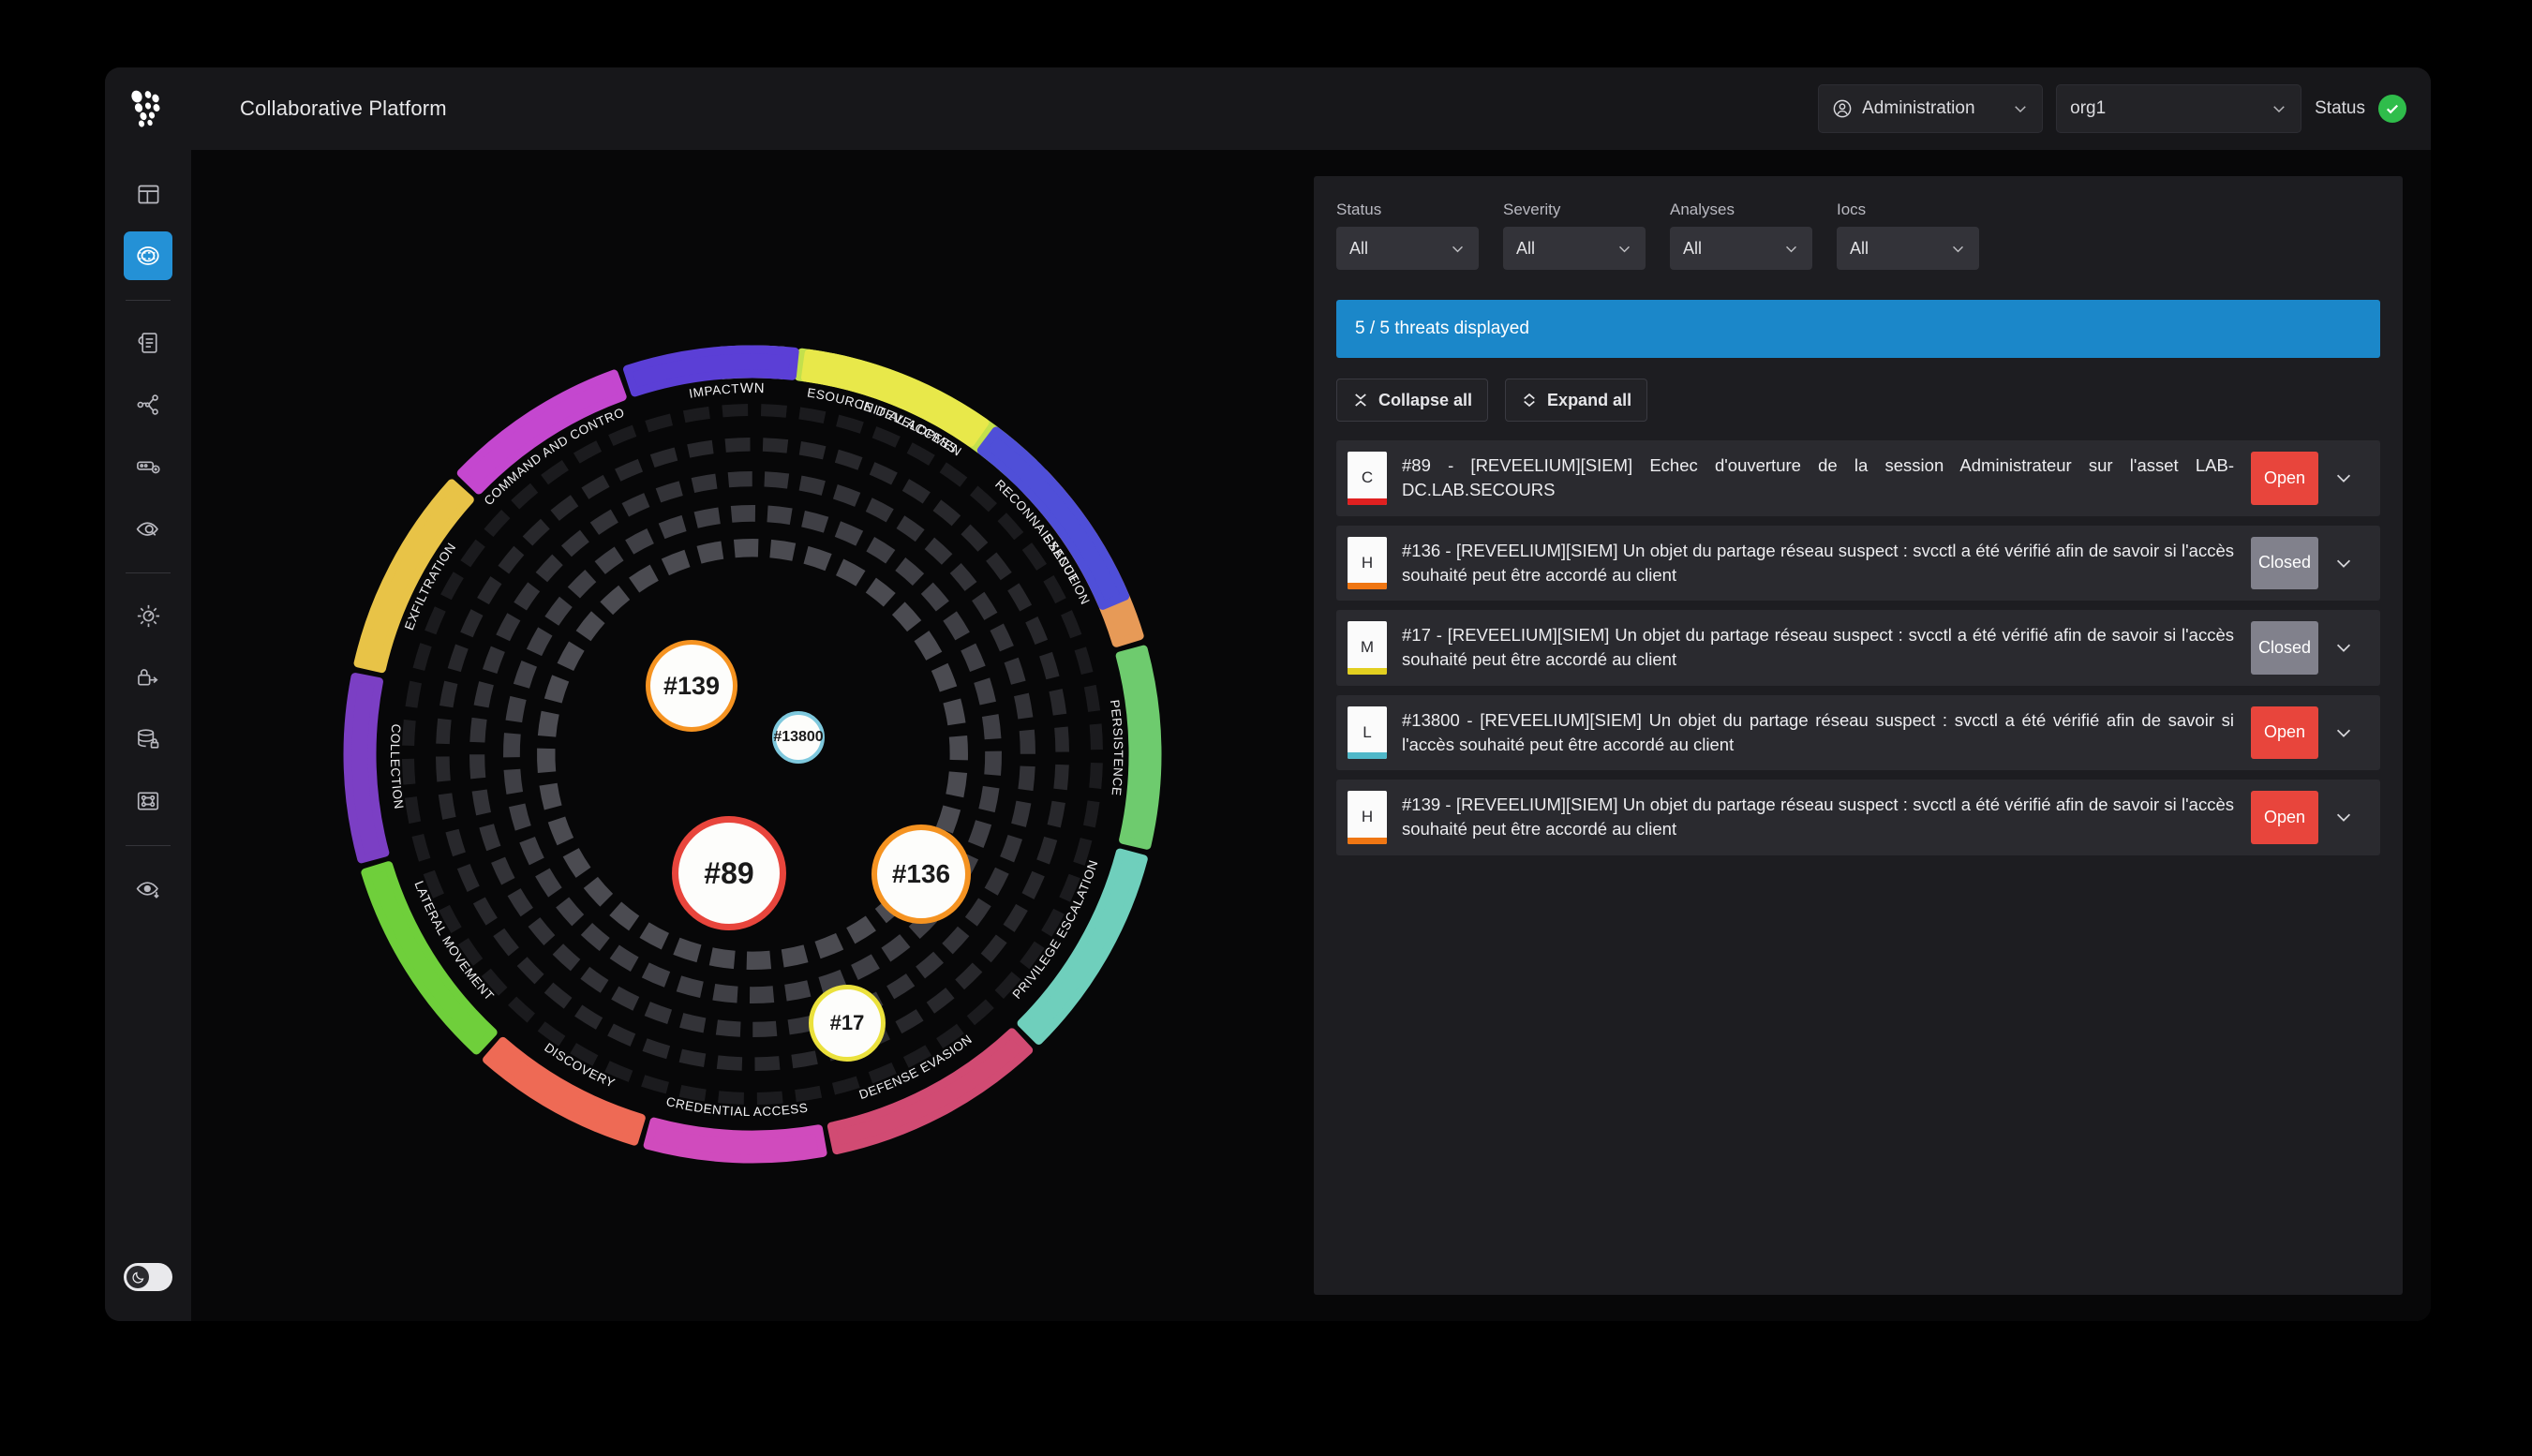  Describe the element at coordinates (1908, 248) in the screenshot. I see `filter-select-iocs: All` at that location.